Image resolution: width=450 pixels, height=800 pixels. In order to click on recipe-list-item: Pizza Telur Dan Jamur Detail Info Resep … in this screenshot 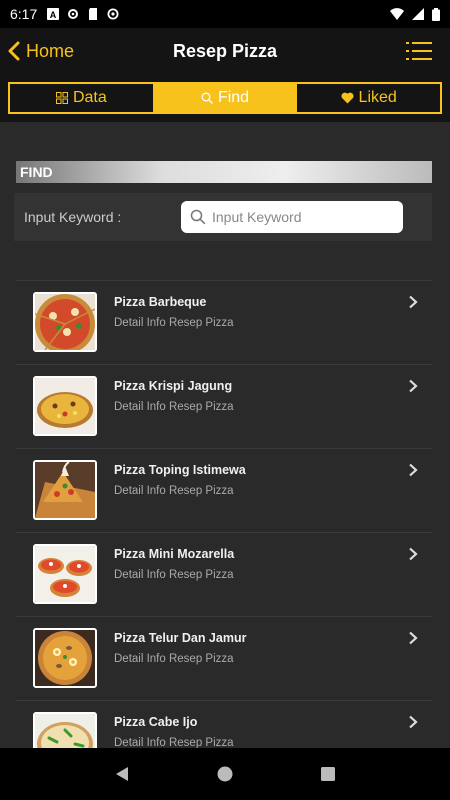, I will do `click(224, 659)`.